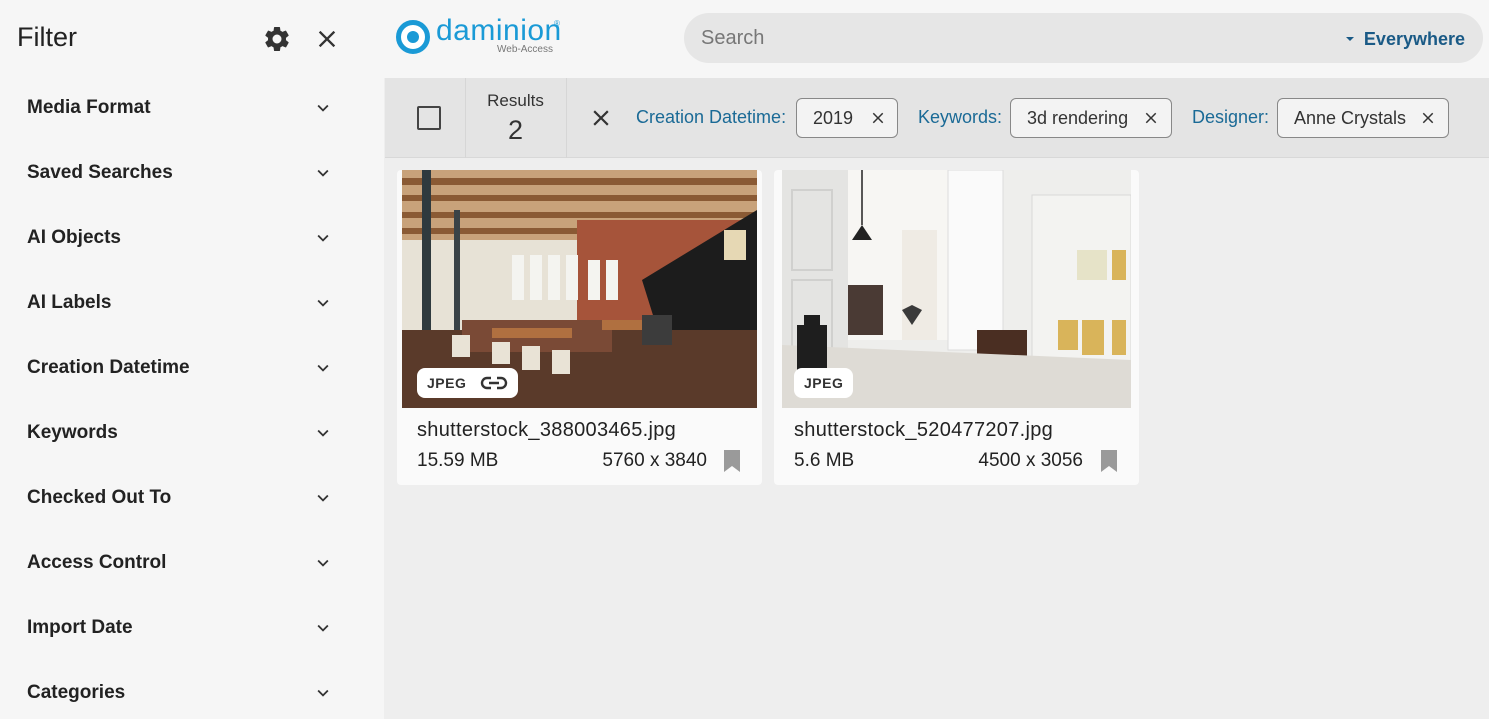  What do you see at coordinates (960, 117) in the screenshot?
I see `filter-chip-label-keywords: Keywords:` at bounding box center [960, 117].